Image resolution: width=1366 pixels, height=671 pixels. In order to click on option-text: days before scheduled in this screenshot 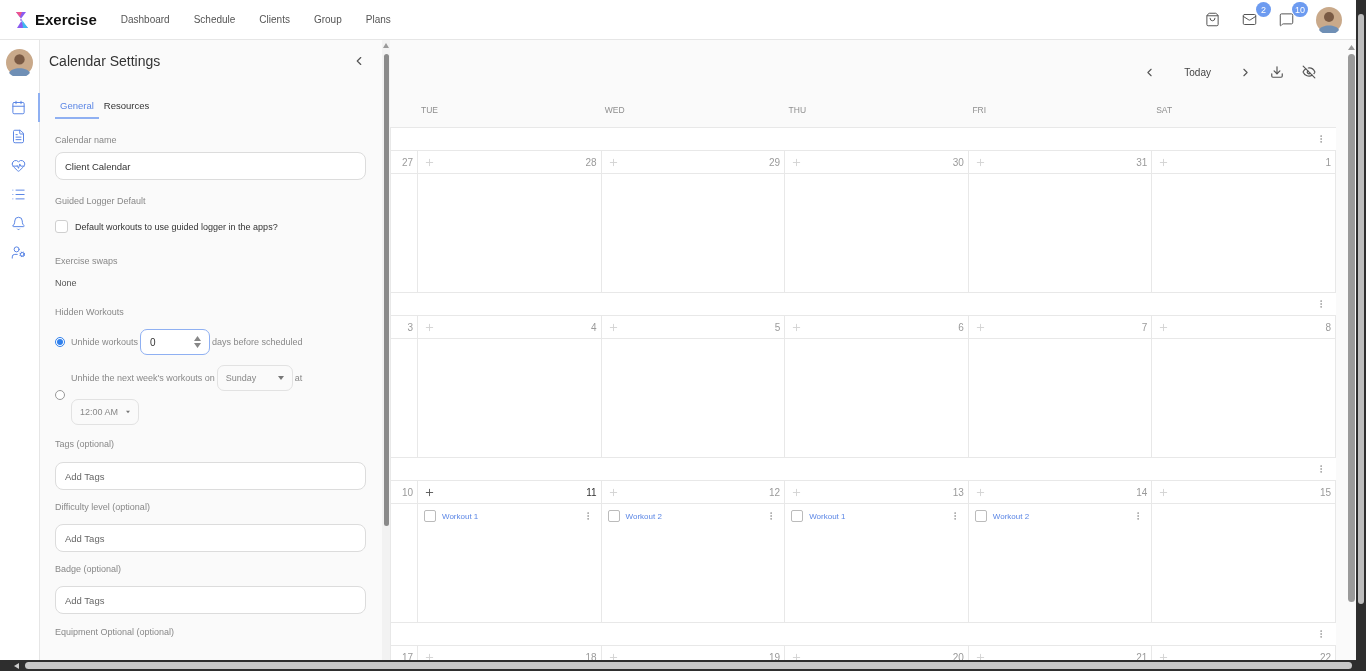, I will do `click(257, 342)`.